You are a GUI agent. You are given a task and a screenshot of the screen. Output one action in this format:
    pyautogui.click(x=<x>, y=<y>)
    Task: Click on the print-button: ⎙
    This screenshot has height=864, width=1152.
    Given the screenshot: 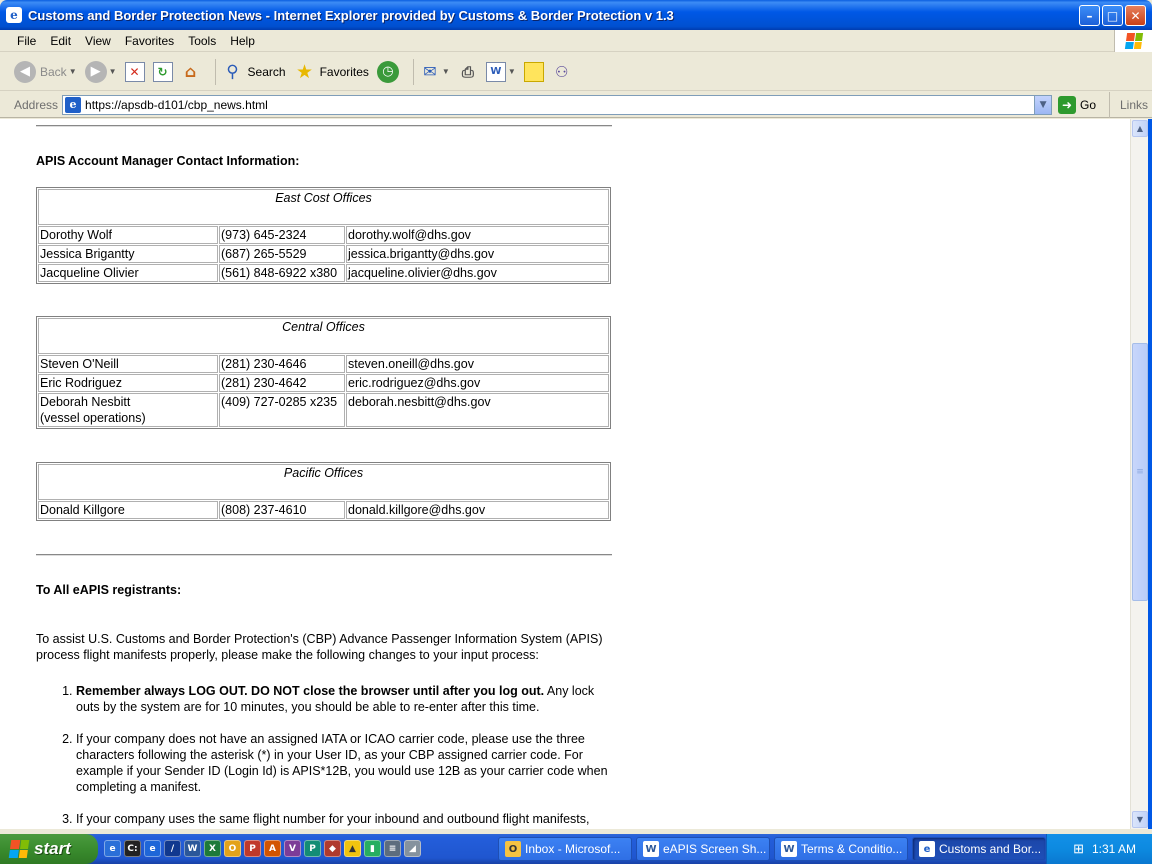 What is the action you would take?
    pyautogui.click(x=468, y=72)
    